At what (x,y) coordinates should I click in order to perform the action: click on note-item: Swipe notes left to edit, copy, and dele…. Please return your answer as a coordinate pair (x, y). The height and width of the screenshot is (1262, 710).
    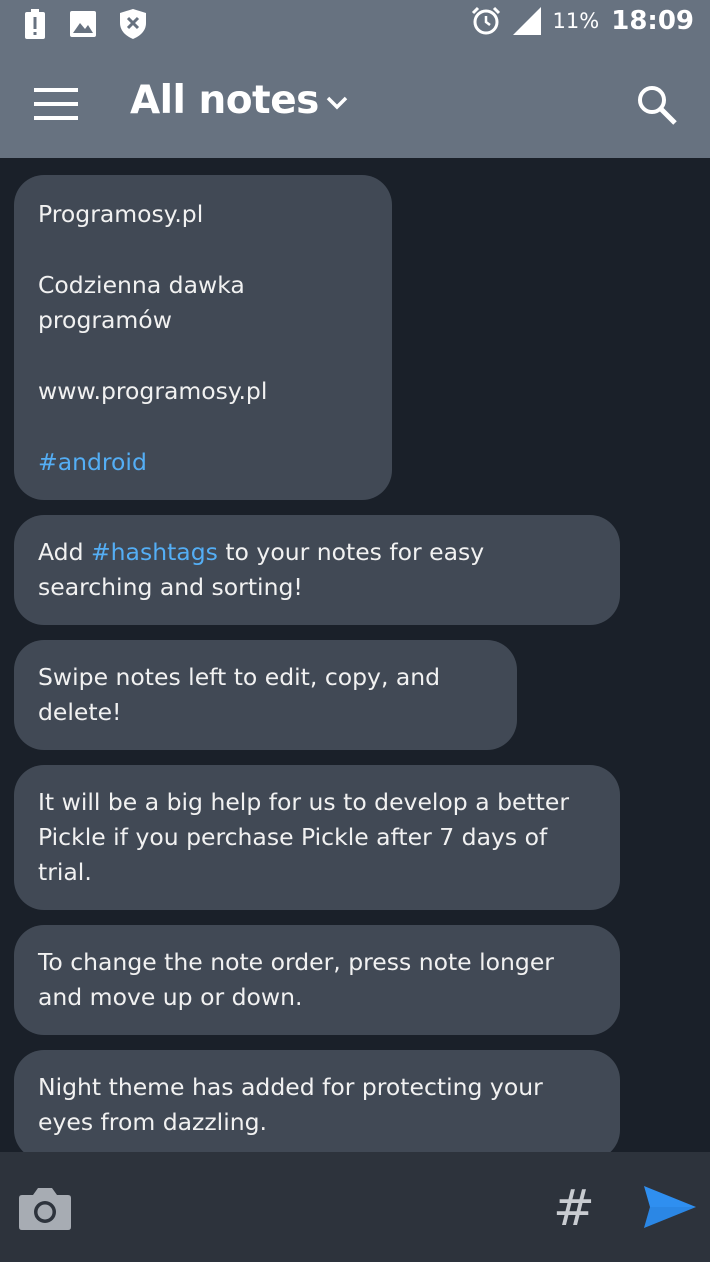
    Looking at the image, I should click on (265, 695).